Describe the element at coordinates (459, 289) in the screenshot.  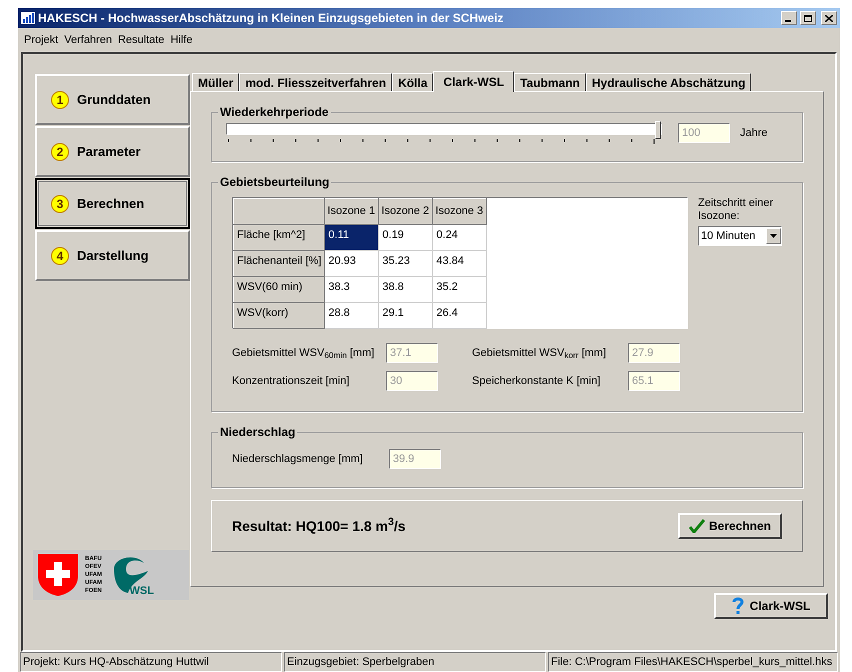
I see `table-cell: 35.2` at that location.